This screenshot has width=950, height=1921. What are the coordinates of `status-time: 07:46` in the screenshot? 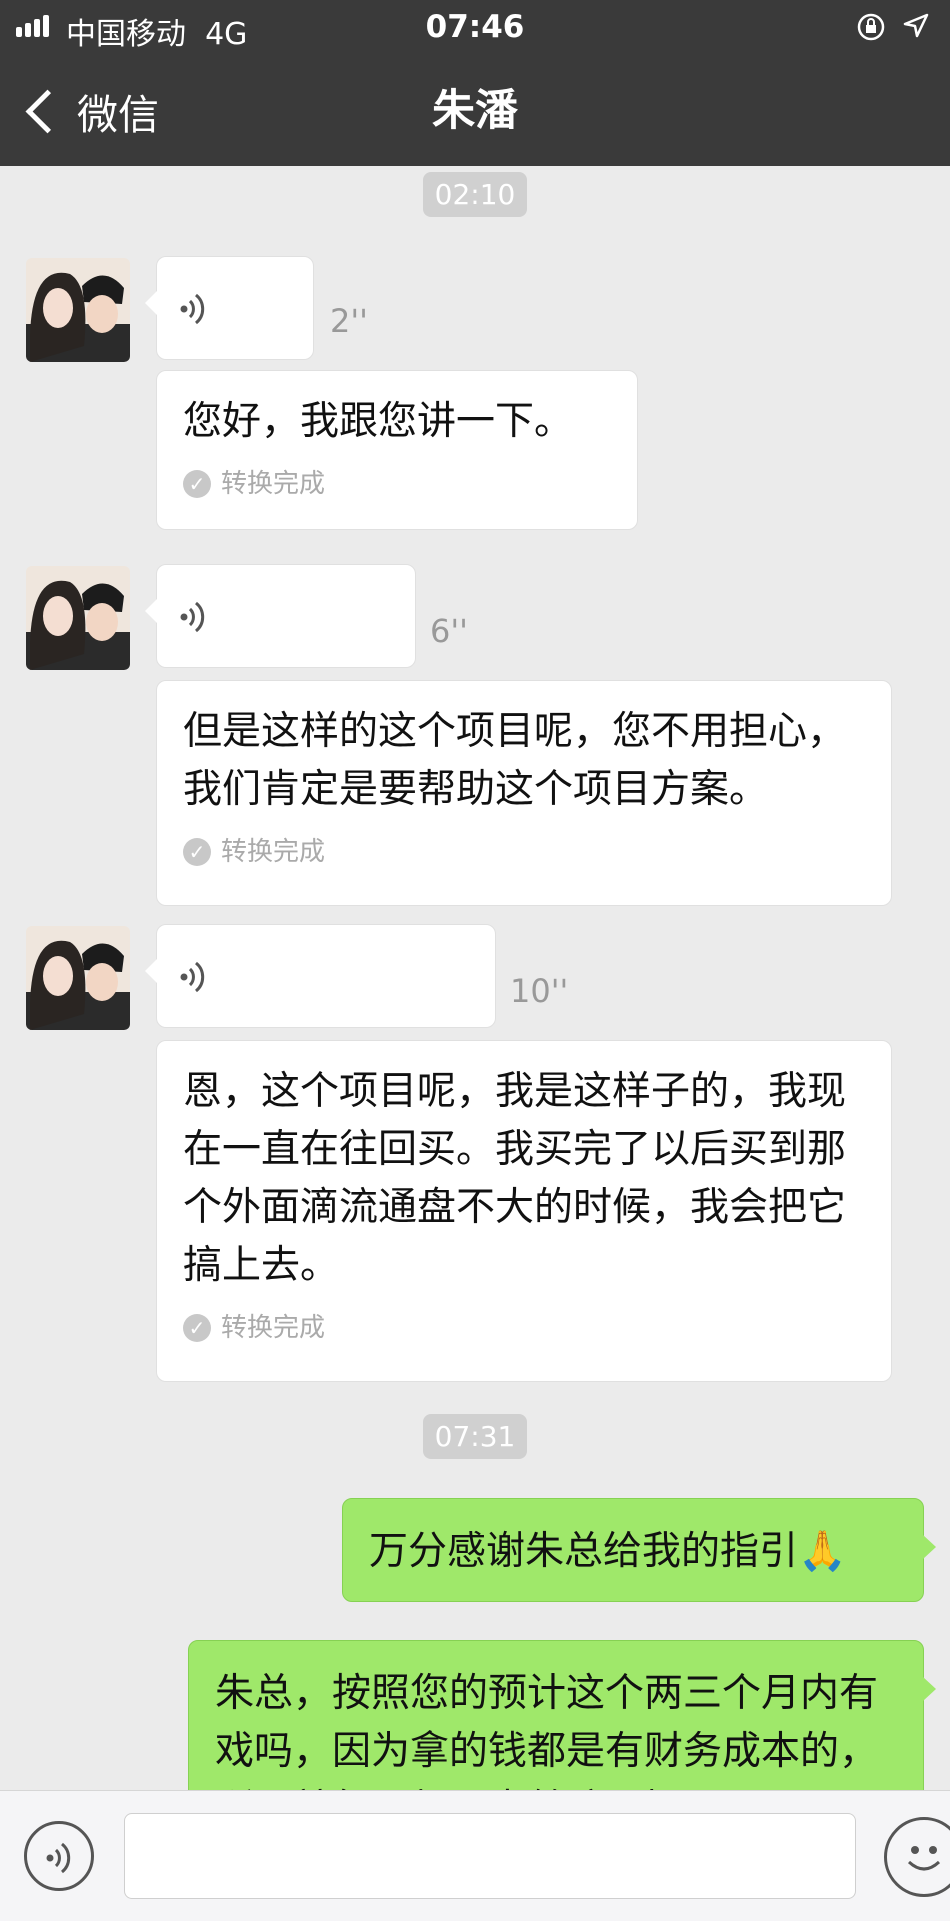 It's located at (475, 27).